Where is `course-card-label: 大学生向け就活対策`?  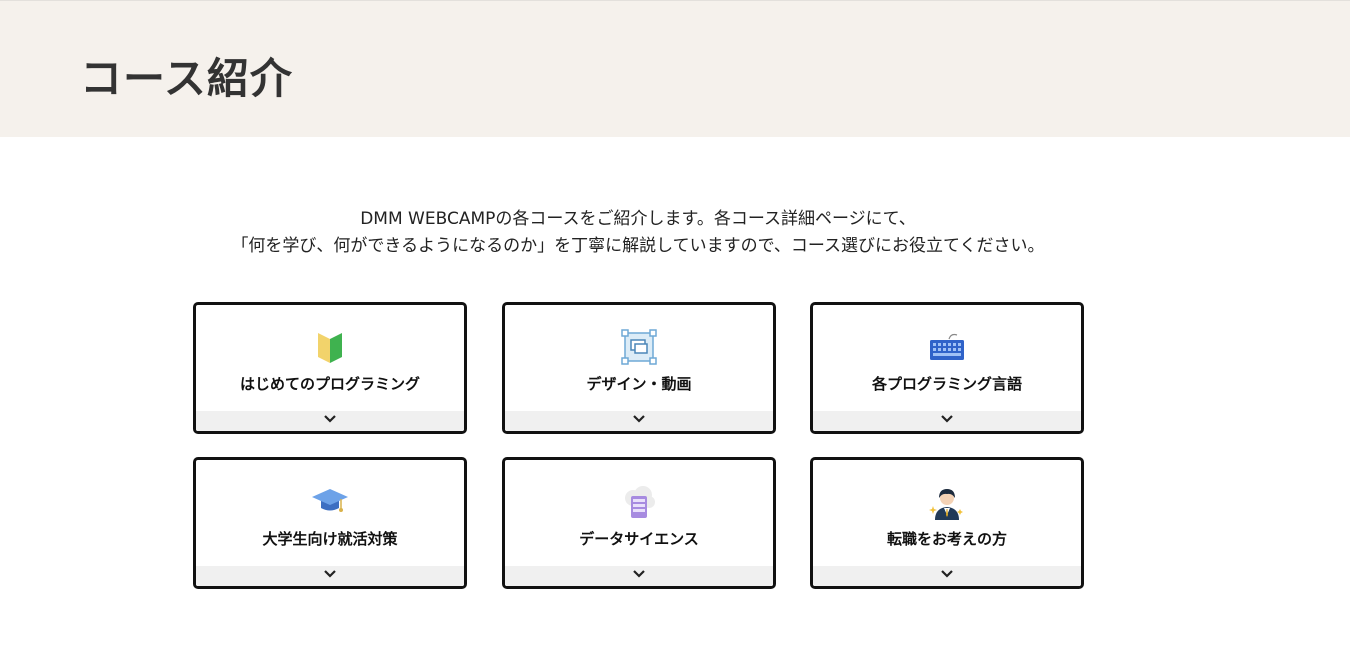 course-card-label: 大学生向け就活対策 is located at coordinates (330, 539).